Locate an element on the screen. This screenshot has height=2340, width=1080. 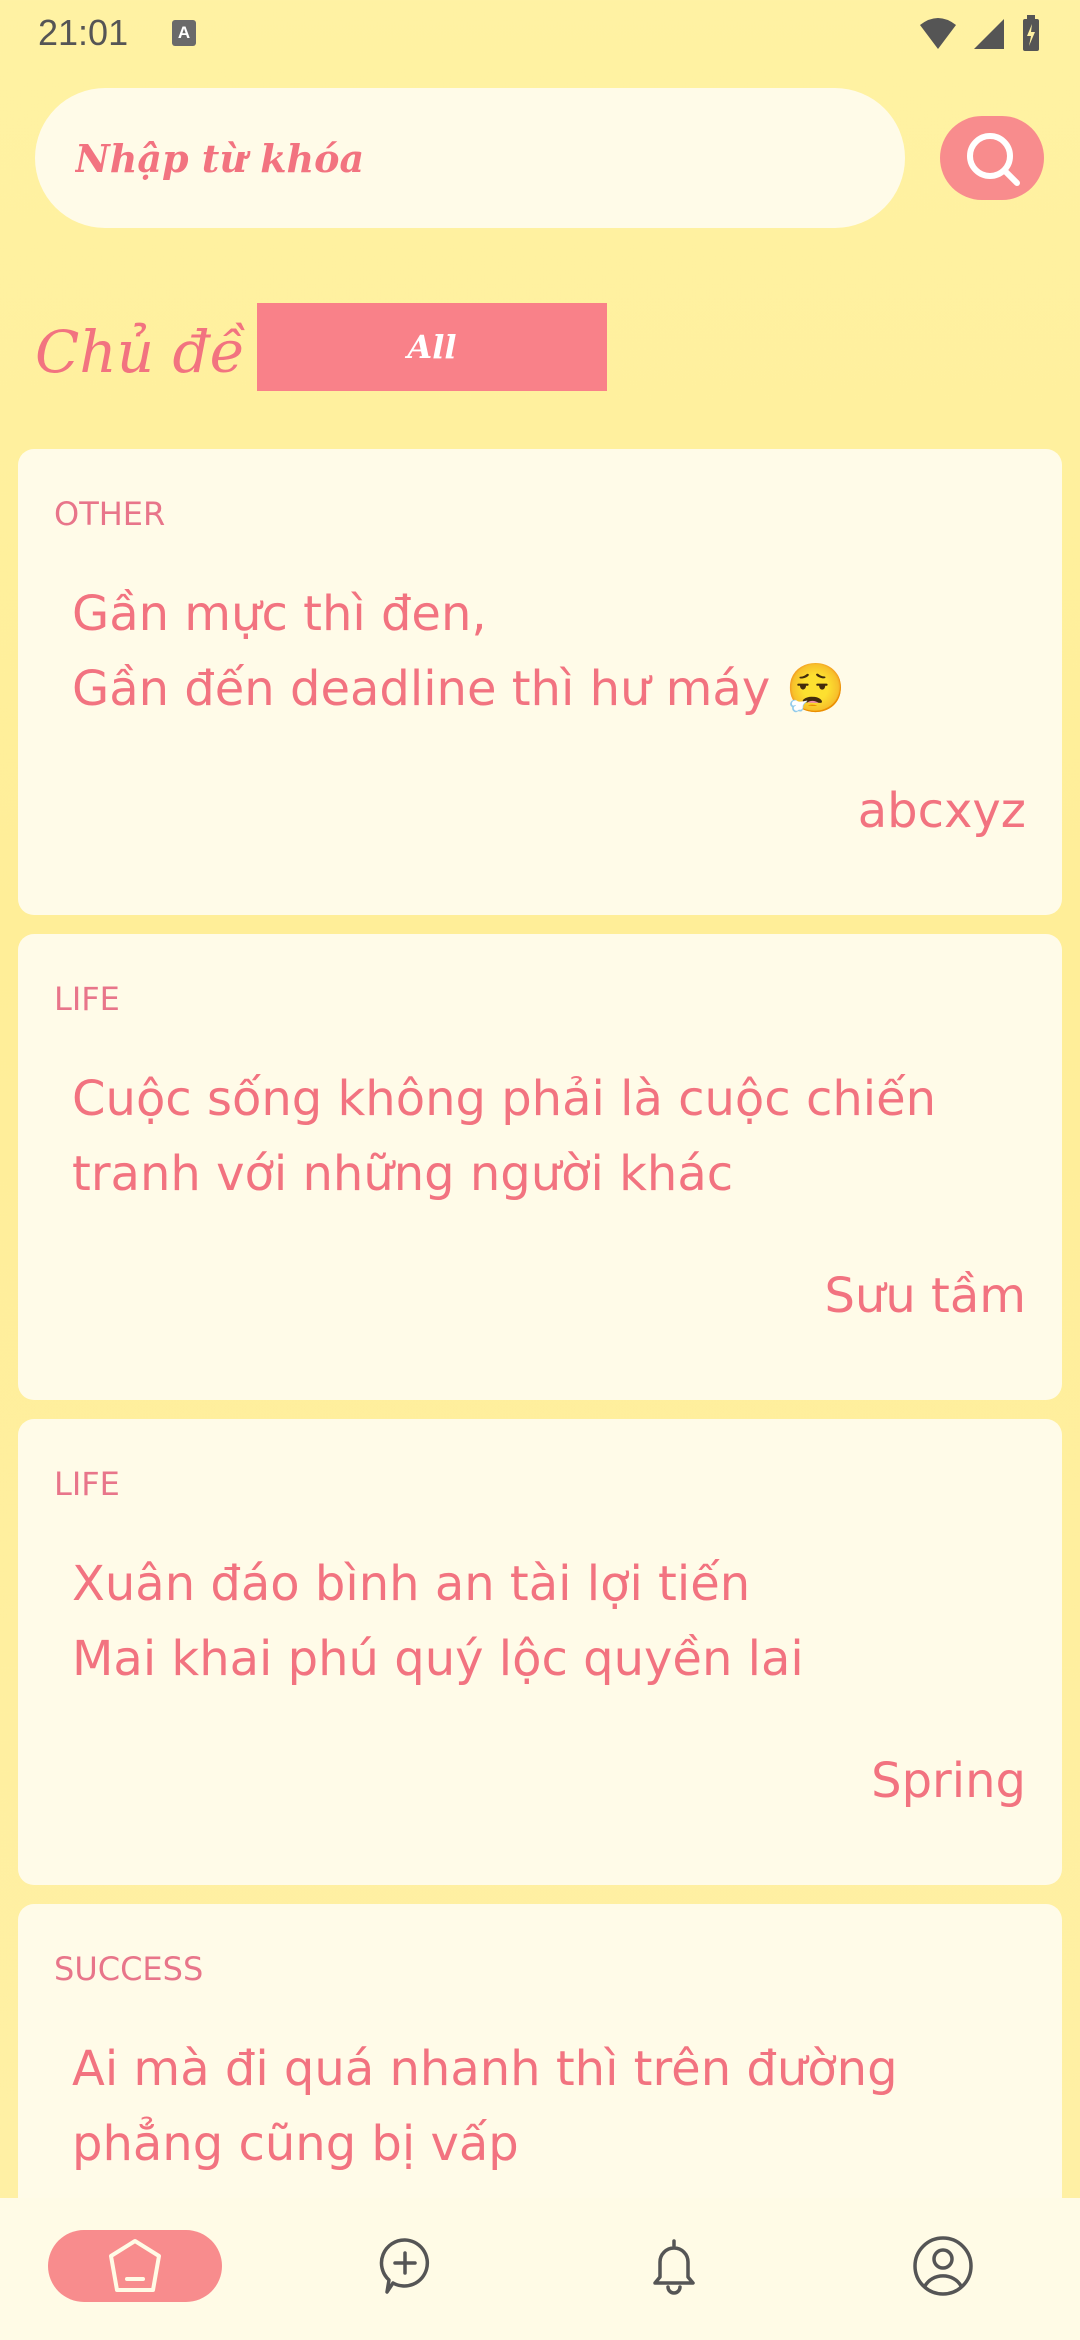
bell-icon is located at coordinates (674, 2267).